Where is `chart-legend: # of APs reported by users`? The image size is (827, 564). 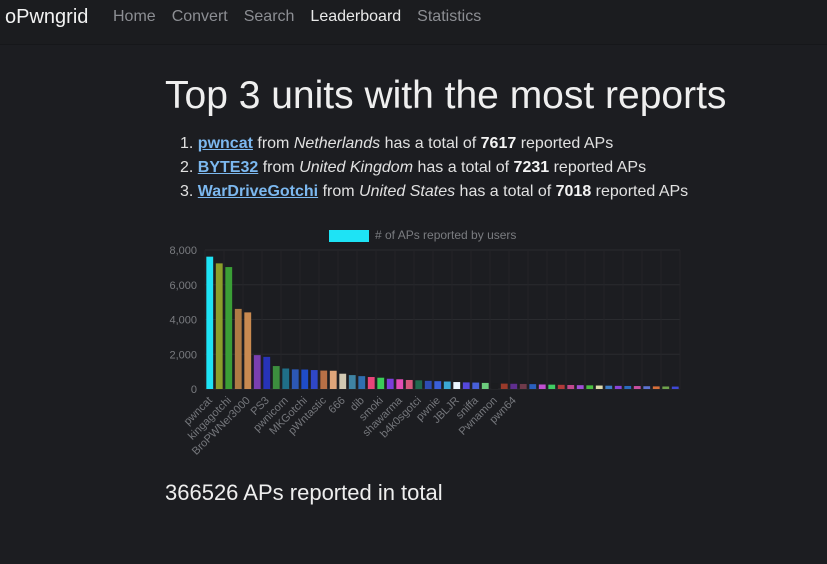
chart-legend: # of APs reported by users is located at coordinates (422, 235).